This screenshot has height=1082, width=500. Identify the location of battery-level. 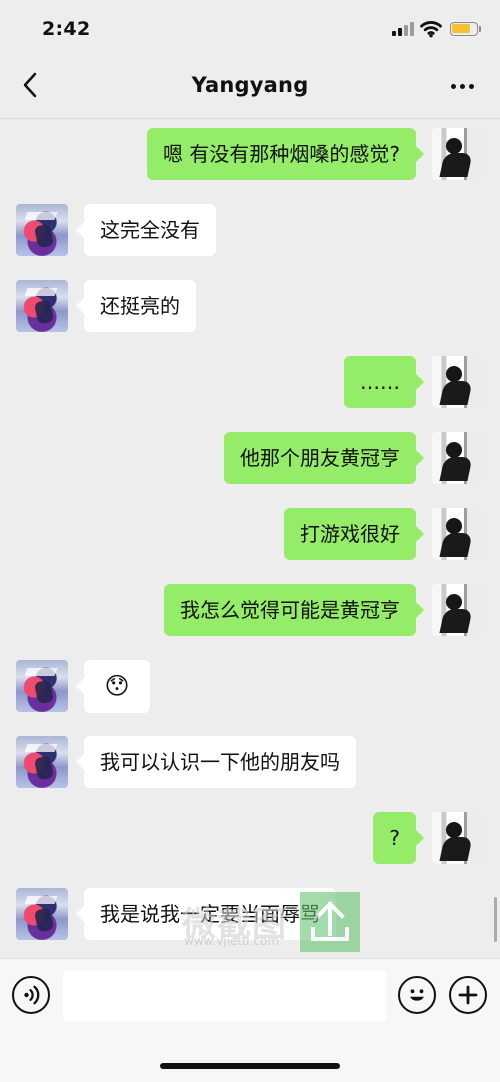
(461, 28).